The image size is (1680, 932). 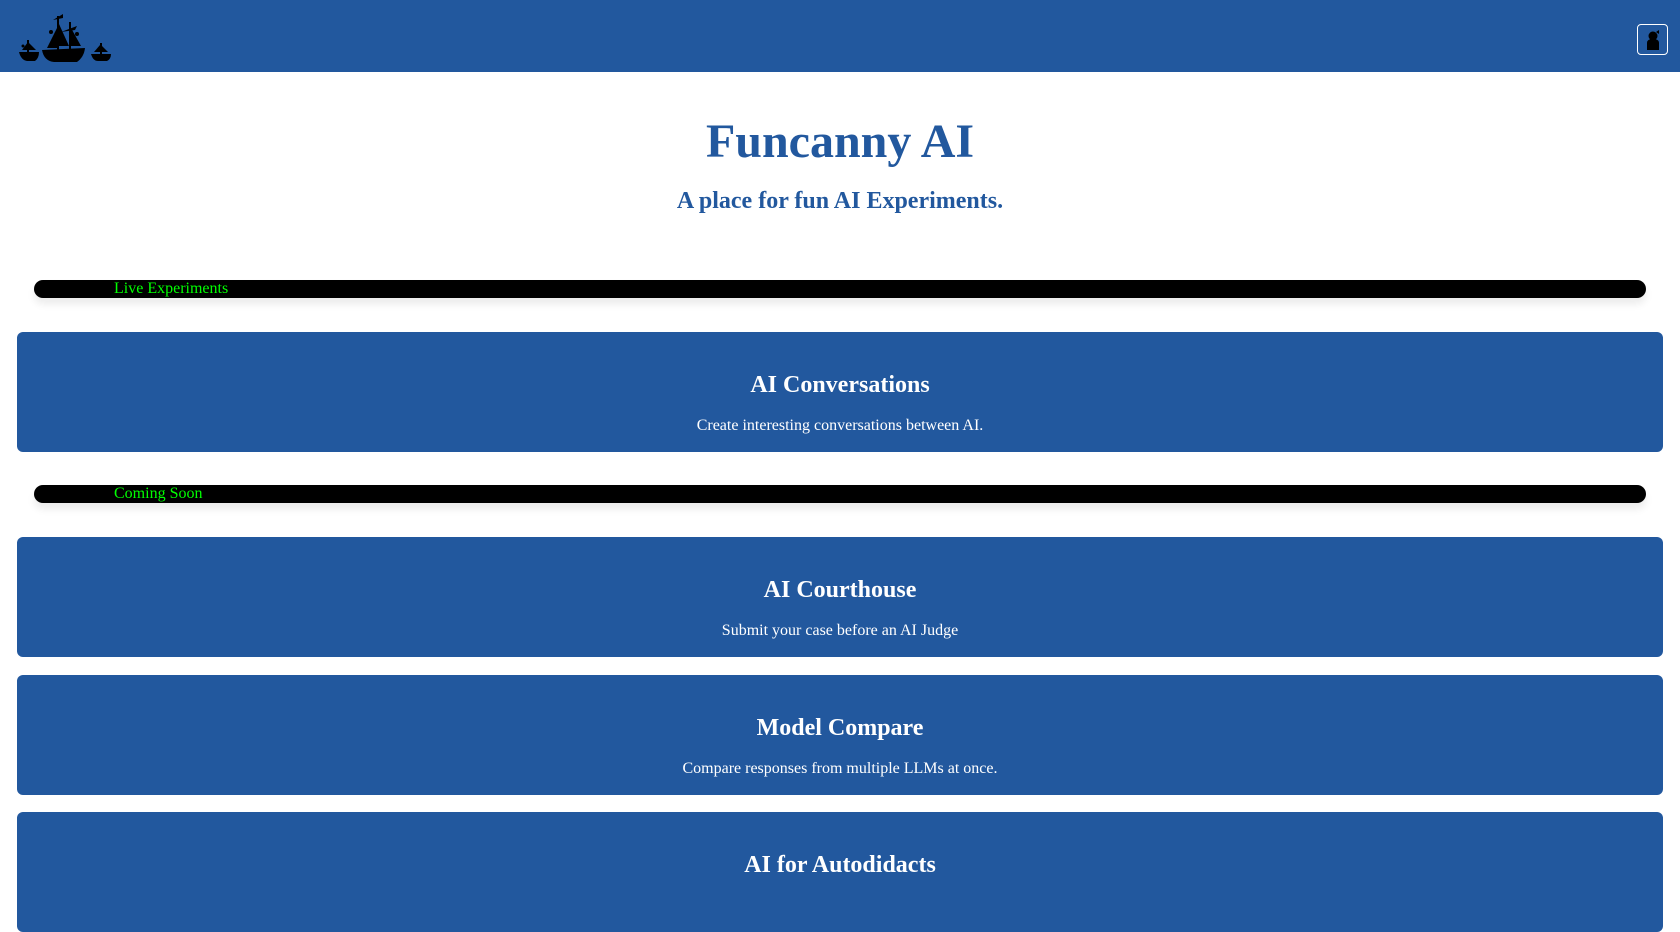 I want to click on page-subtitle: A place for fun AI Experiments., so click(x=840, y=201).